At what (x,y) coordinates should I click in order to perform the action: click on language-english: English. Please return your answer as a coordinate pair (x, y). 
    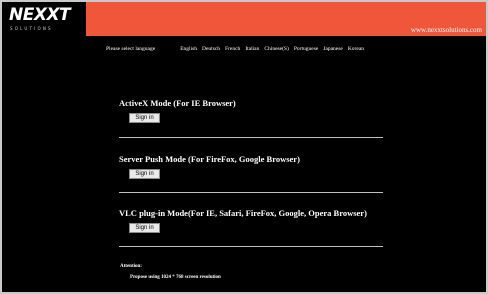
    Looking at the image, I should click on (188, 49).